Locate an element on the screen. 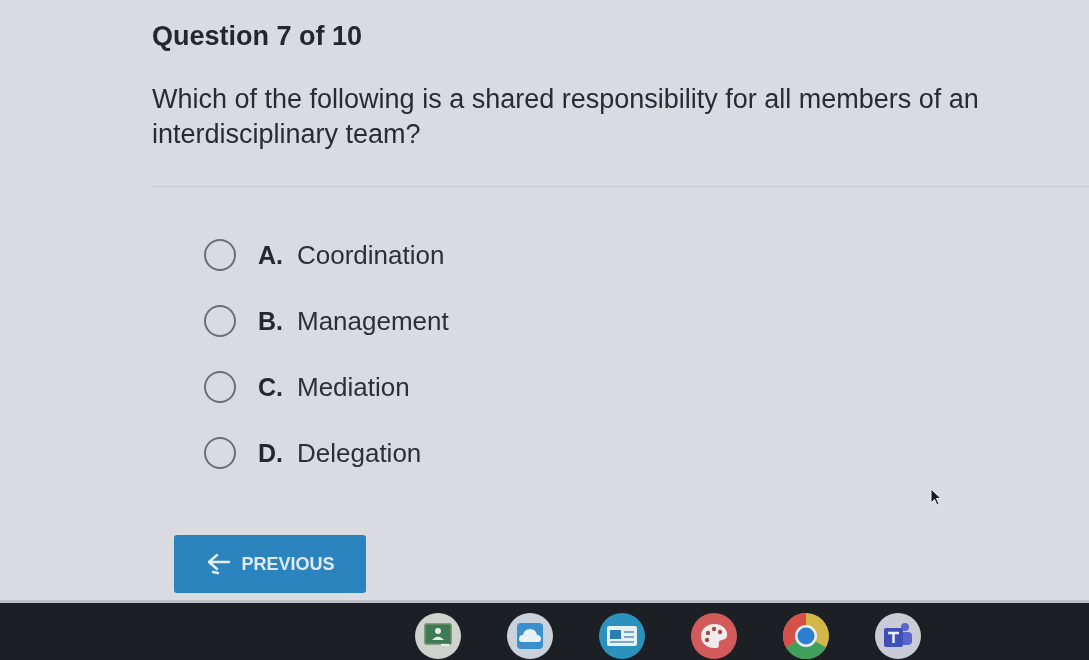  option-label: Mediation is located at coordinates (353, 387).